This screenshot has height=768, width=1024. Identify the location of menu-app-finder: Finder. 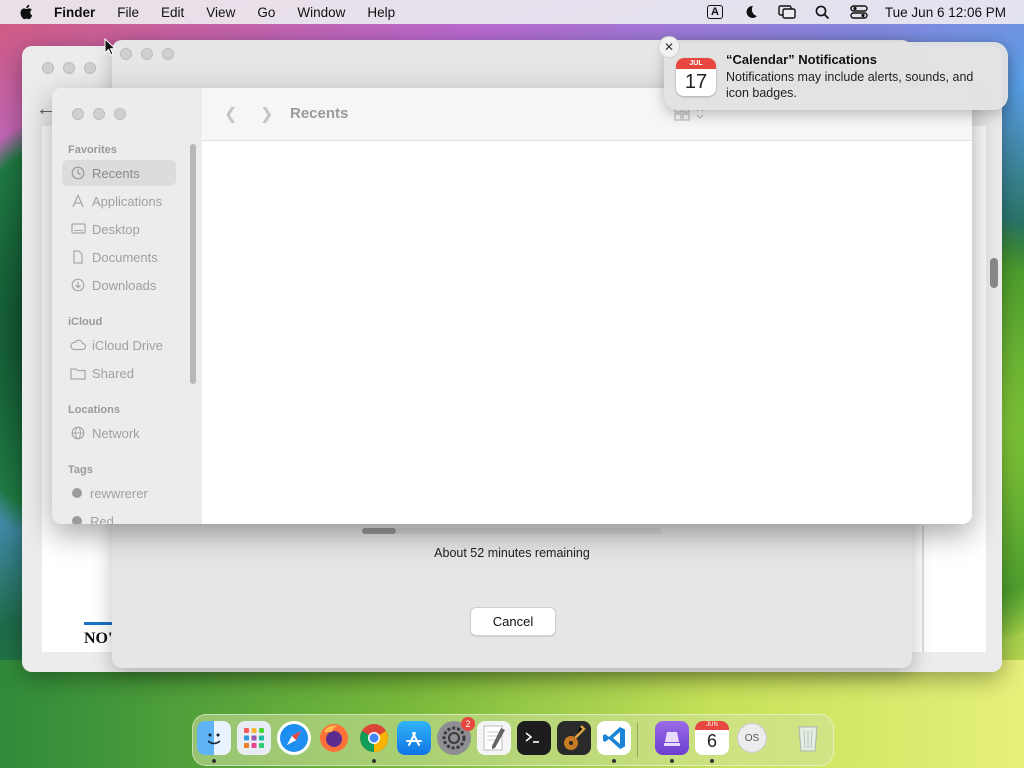
(74, 12).